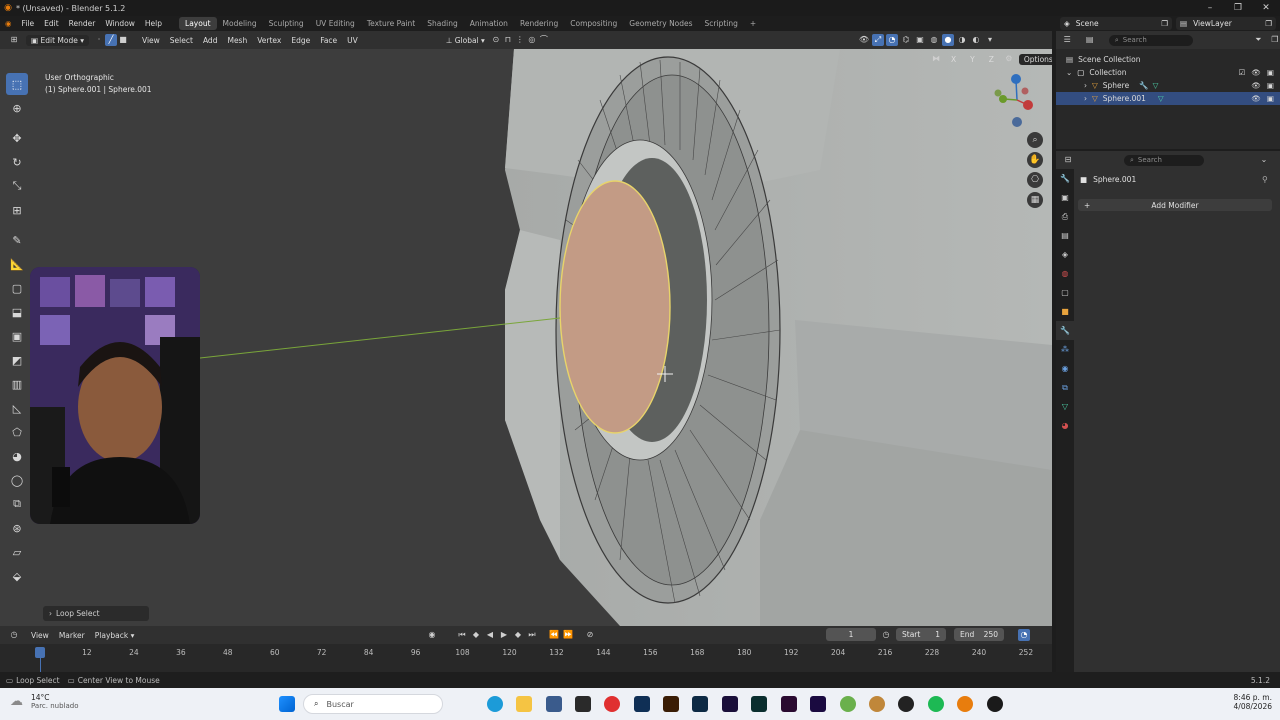 The height and width of the screenshot is (720, 1280). What do you see at coordinates (237, 40) in the screenshot?
I see `menu-mesh: Mesh` at bounding box center [237, 40].